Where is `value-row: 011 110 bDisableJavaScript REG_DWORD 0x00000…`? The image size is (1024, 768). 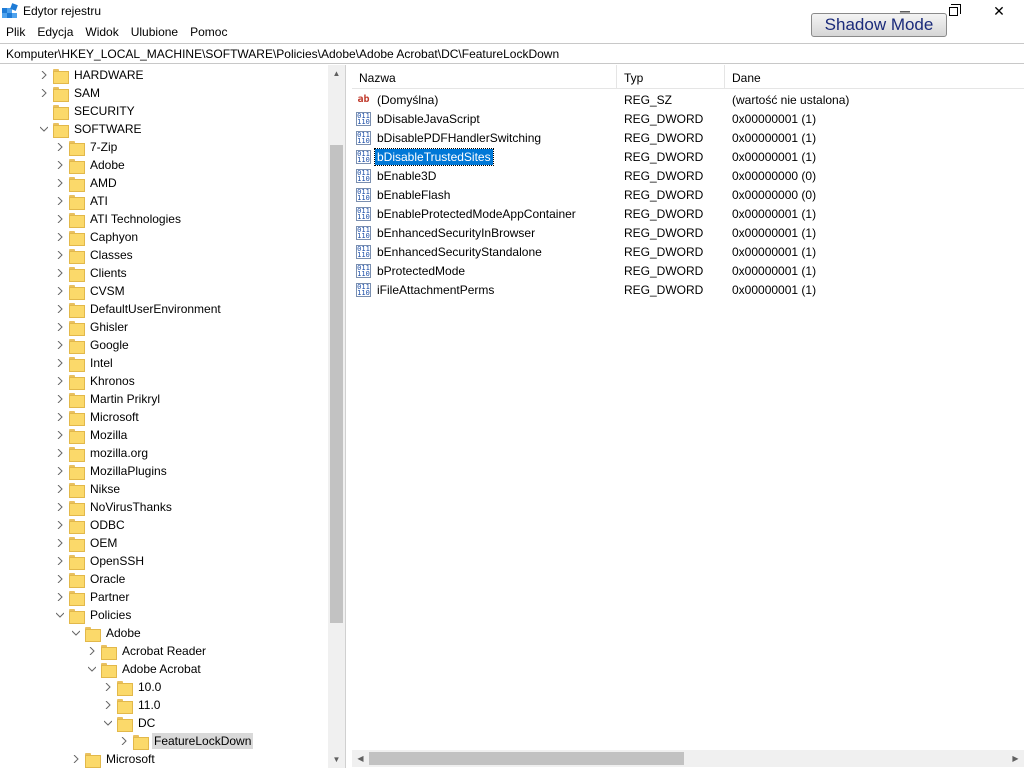
value-row: 011 110 bDisableJavaScript REG_DWORD 0x00000… is located at coordinates (682, 118).